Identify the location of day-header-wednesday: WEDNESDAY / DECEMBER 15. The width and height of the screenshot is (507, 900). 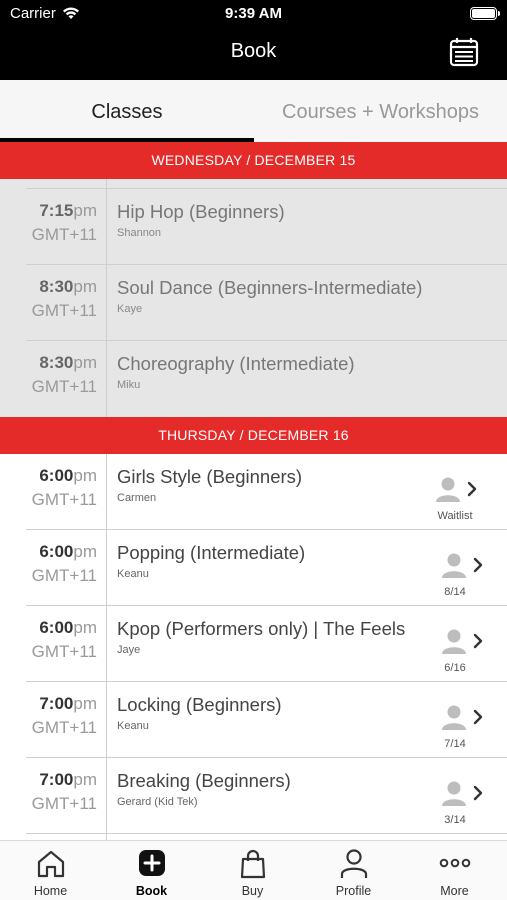
(253, 160).